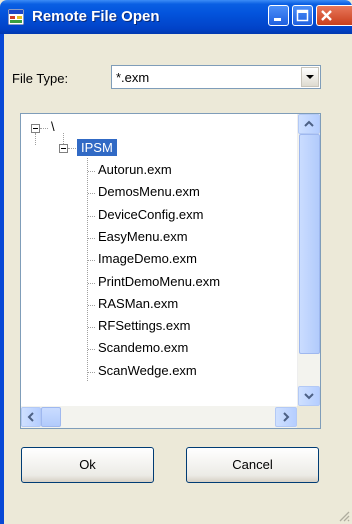  I want to click on tree-node-folder-ipsm: IPSM, so click(97, 147).